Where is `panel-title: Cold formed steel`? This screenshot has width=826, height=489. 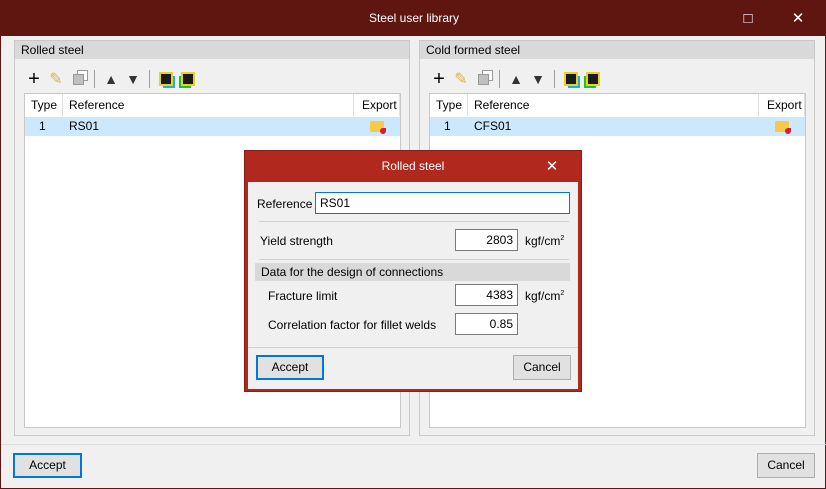
panel-title: Cold formed steel is located at coordinates (617, 50).